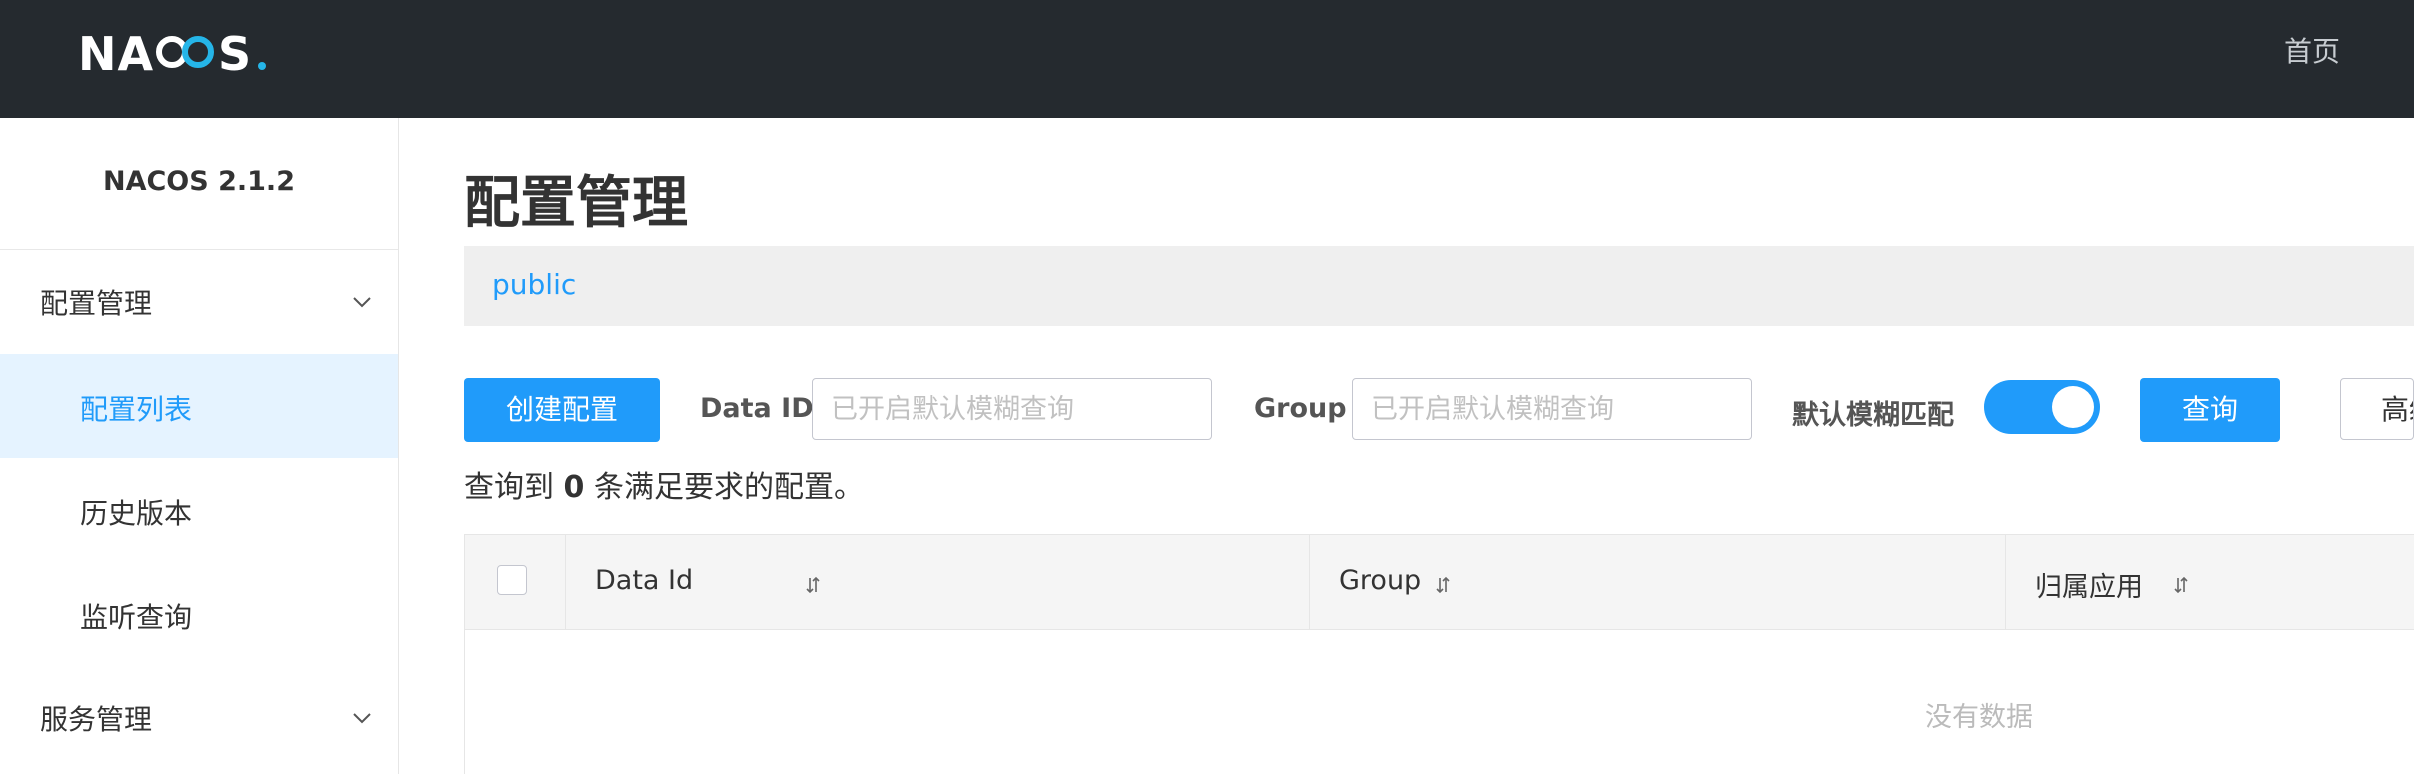 This screenshot has width=2414, height=774. I want to click on group-label: Group, so click(1300, 408).